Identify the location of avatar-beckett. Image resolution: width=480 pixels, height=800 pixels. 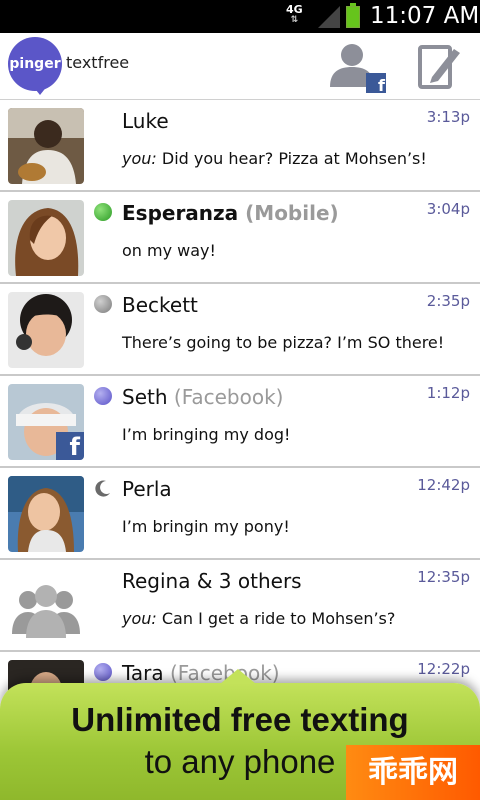
(46, 330).